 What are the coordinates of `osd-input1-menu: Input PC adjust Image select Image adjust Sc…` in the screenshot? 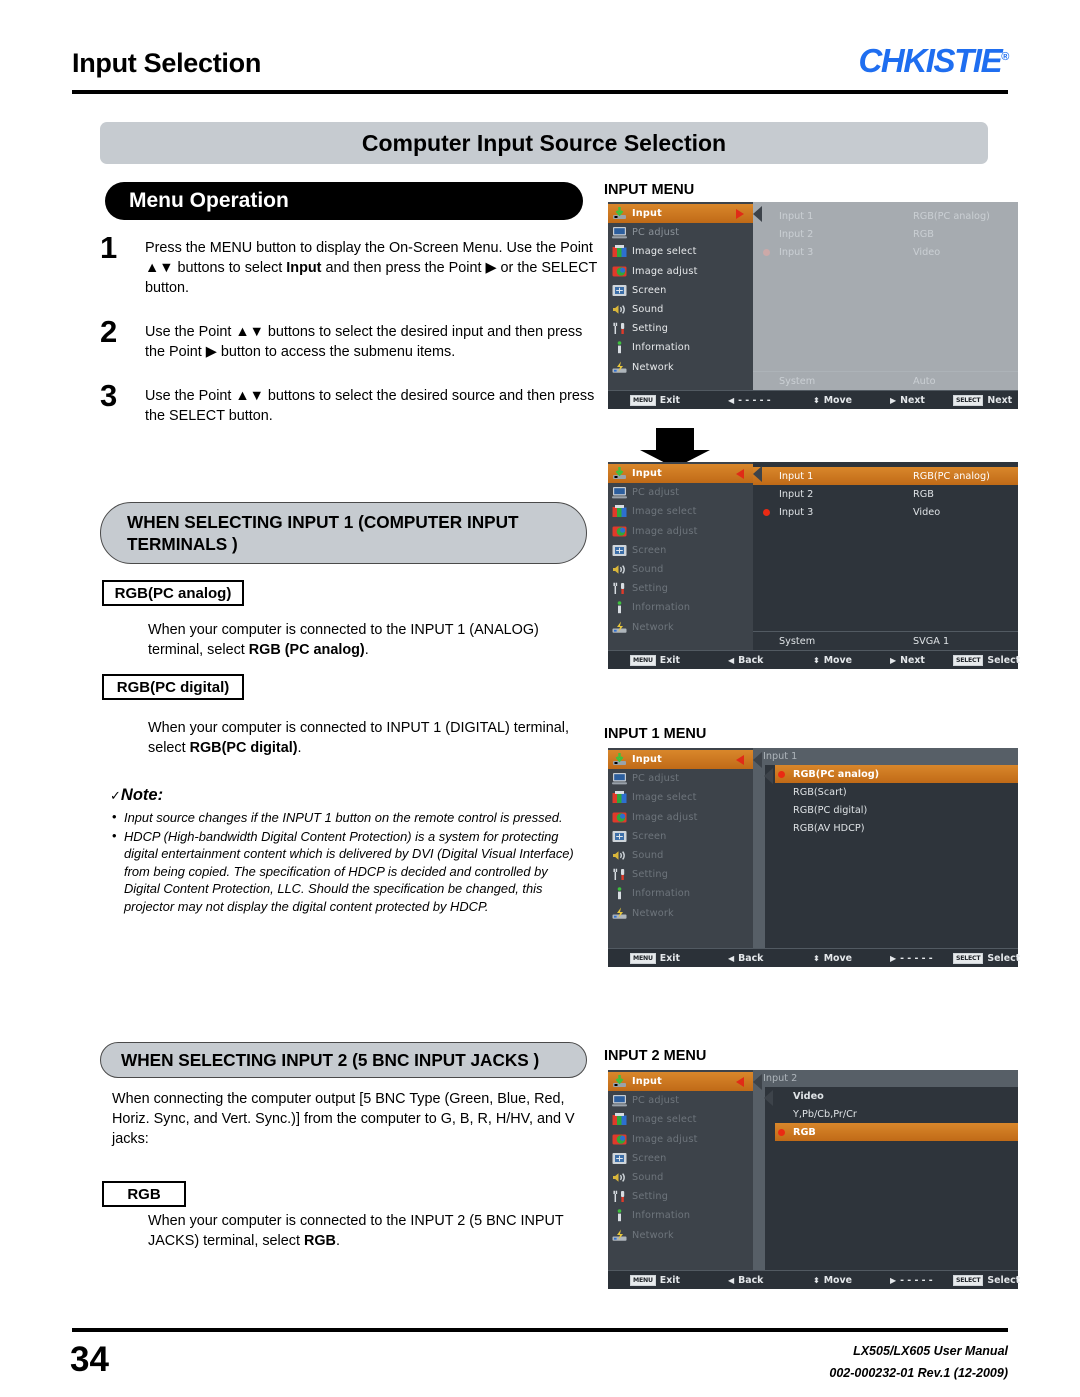 It's located at (814, 857).